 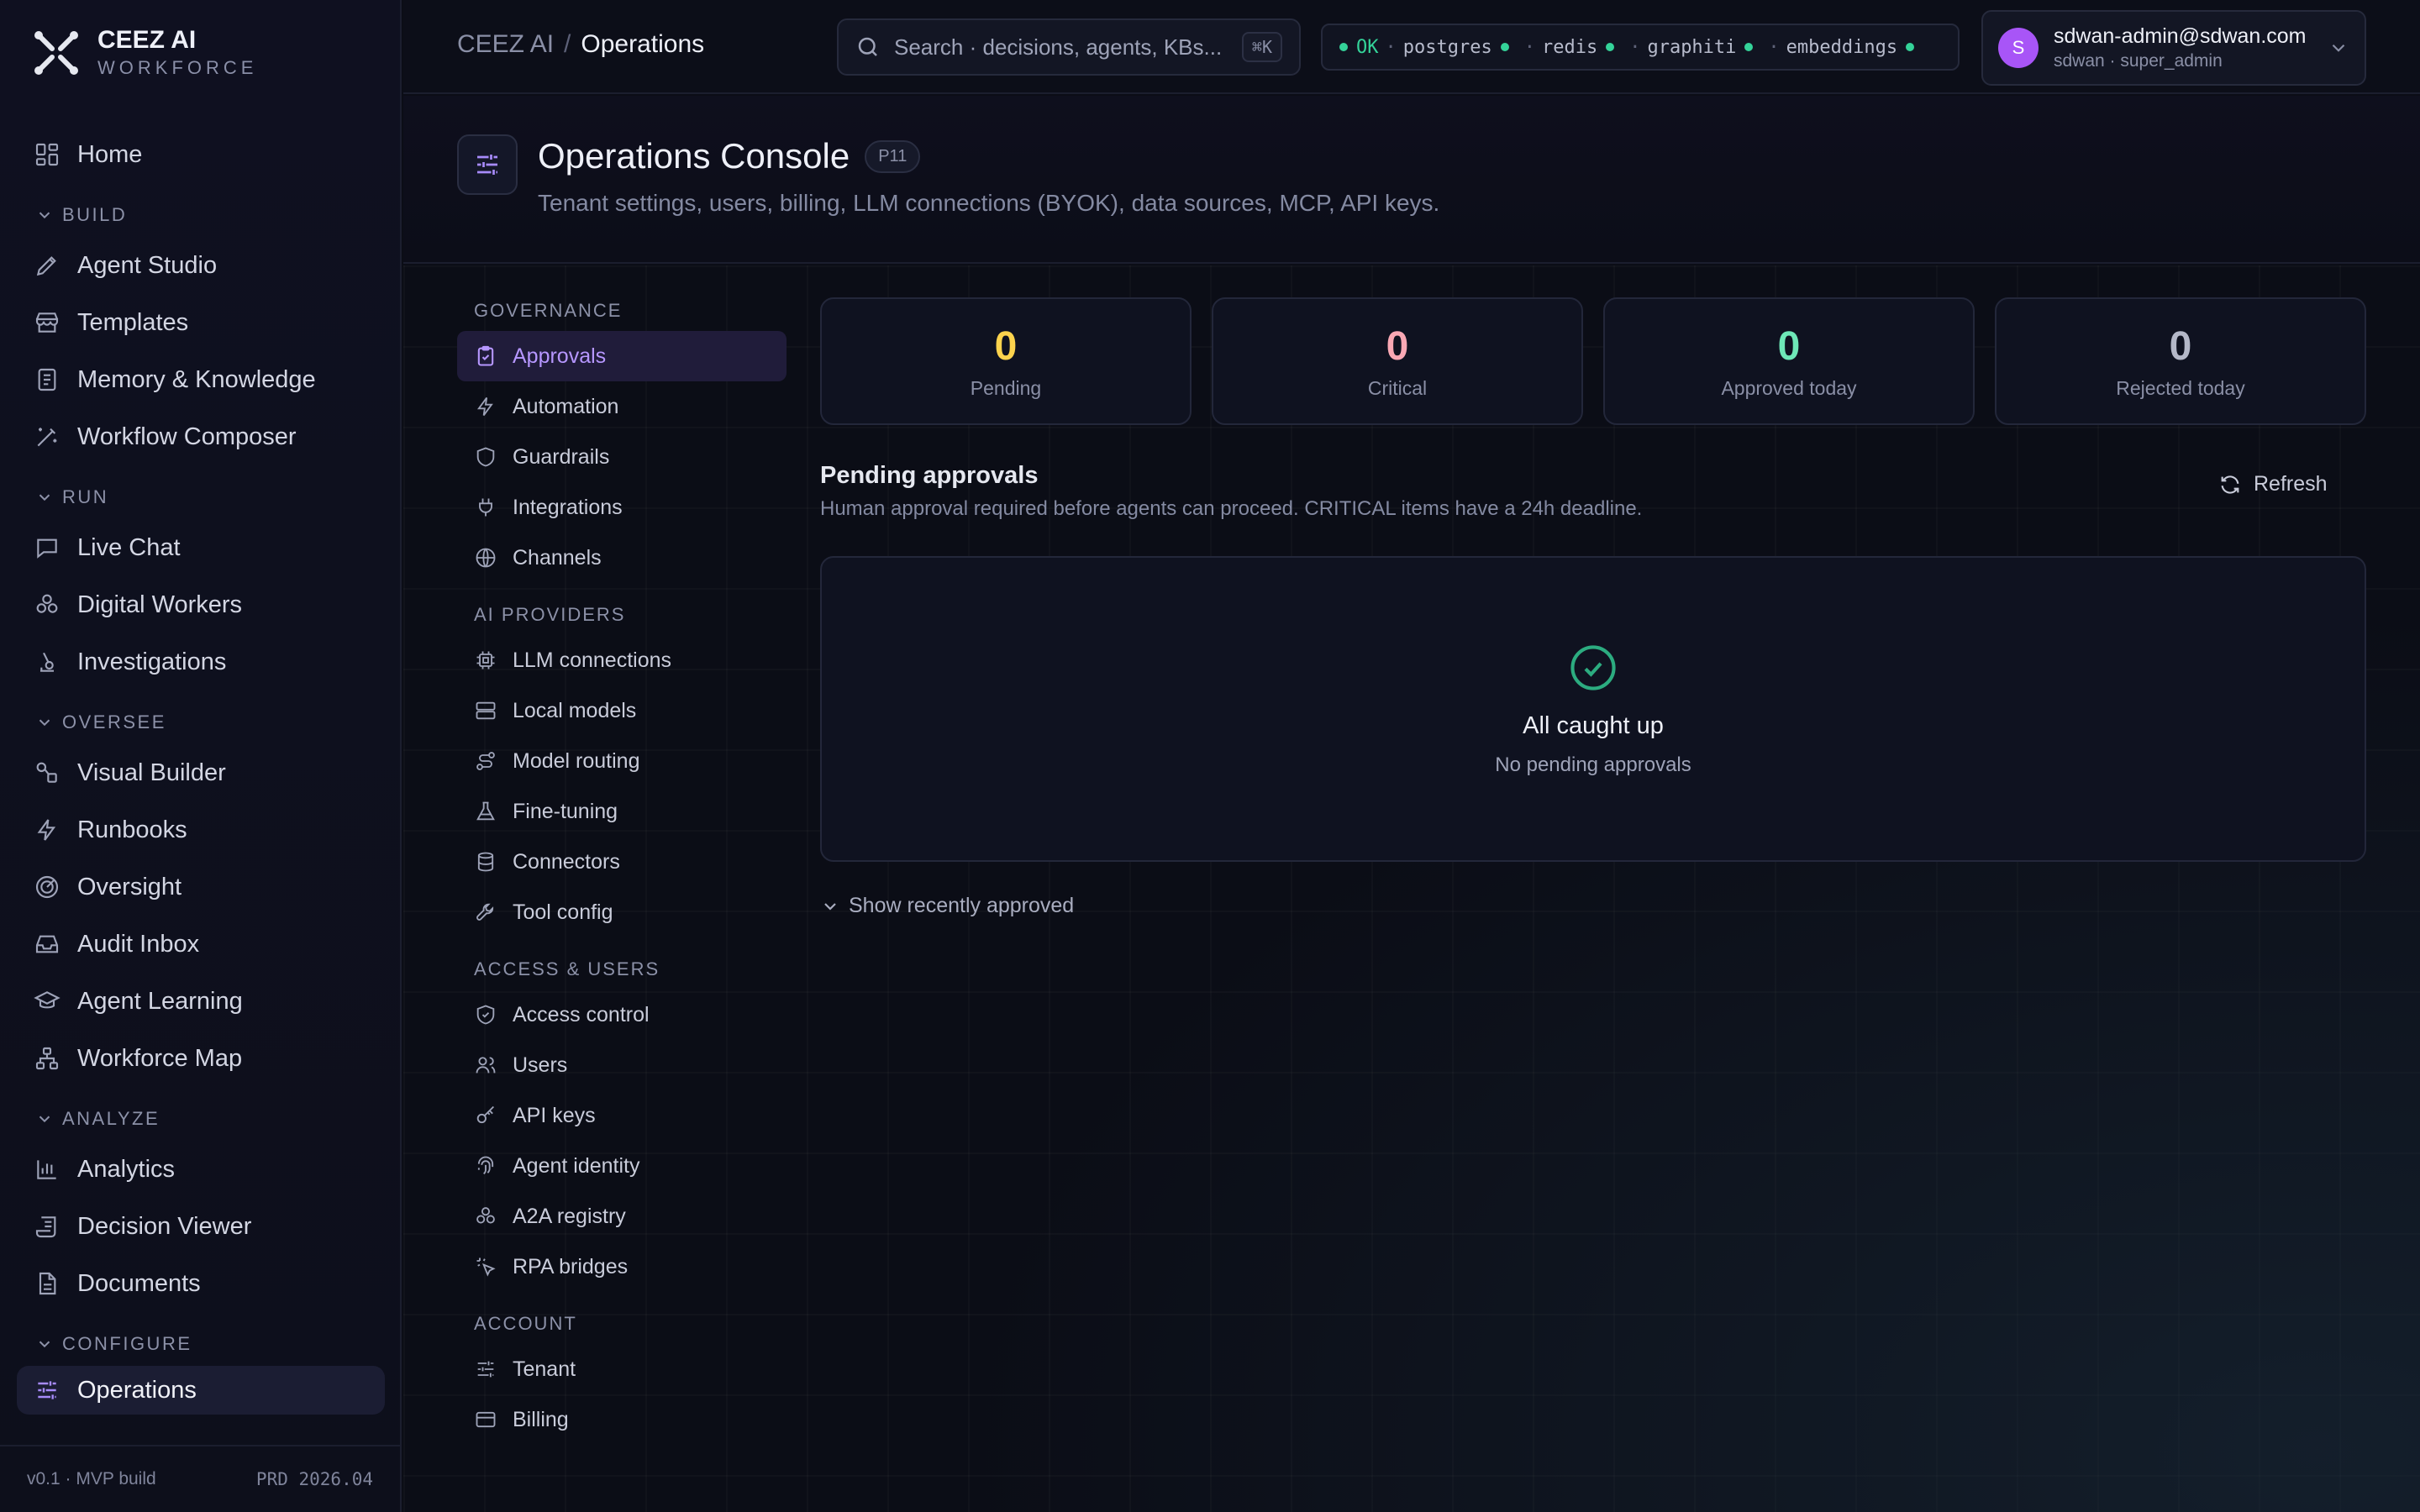 What do you see at coordinates (485, 355) in the screenshot?
I see `clipboard-check-icon` at bounding box center [485, 355].